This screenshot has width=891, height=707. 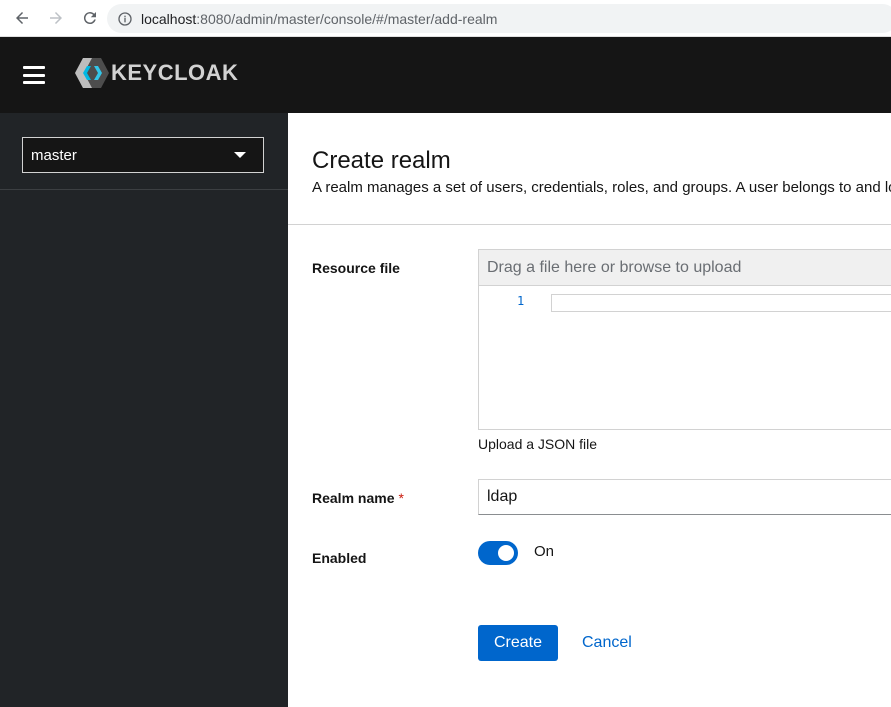 I want to click on enabled-state-label: On, so click(x=544, y=551).